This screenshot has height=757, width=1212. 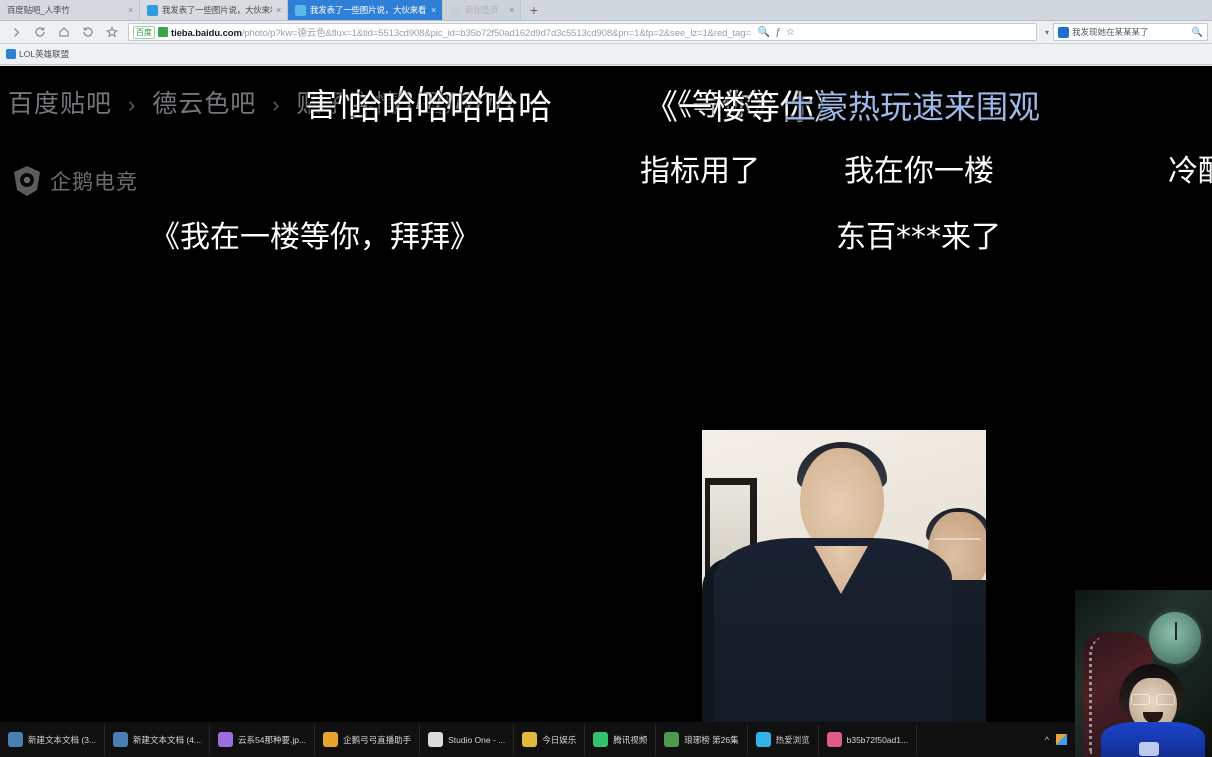 I want to click on breadcrumb-item-1: 德云色吧, so click(x=204, y=104).